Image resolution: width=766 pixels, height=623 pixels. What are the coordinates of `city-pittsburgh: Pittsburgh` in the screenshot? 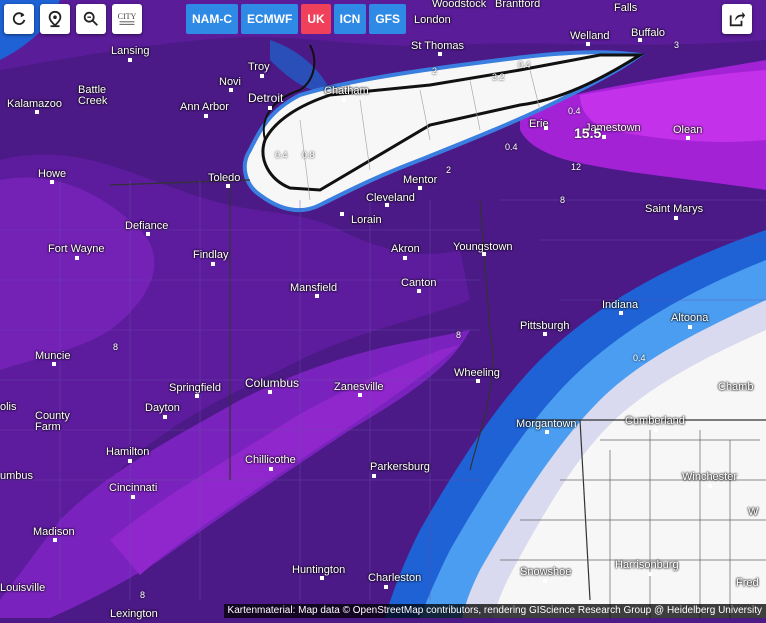 It's located at (545, 326).